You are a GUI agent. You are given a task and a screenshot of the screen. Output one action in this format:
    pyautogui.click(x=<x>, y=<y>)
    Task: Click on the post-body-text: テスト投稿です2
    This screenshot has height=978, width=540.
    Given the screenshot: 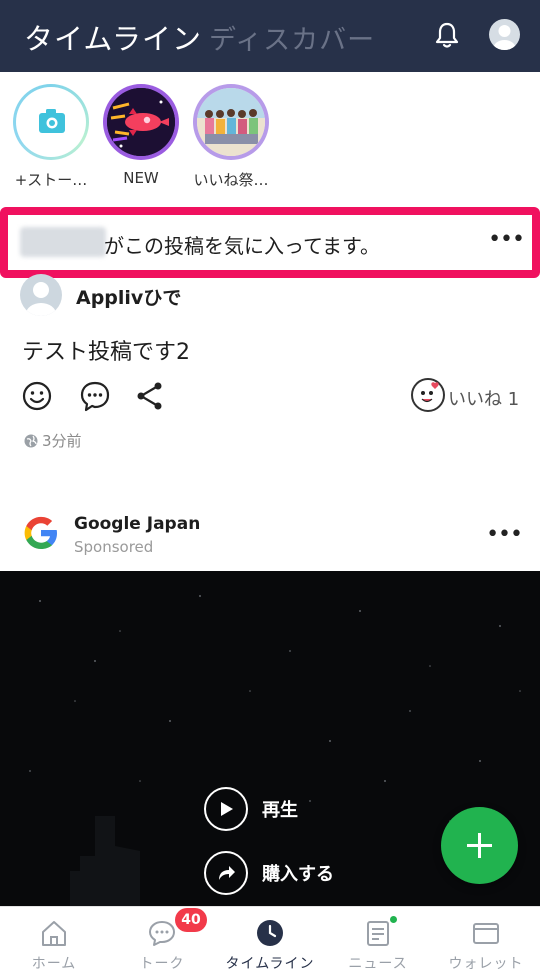 What is the action you would take?
    pyautogui.click(x=106, y=352)
    